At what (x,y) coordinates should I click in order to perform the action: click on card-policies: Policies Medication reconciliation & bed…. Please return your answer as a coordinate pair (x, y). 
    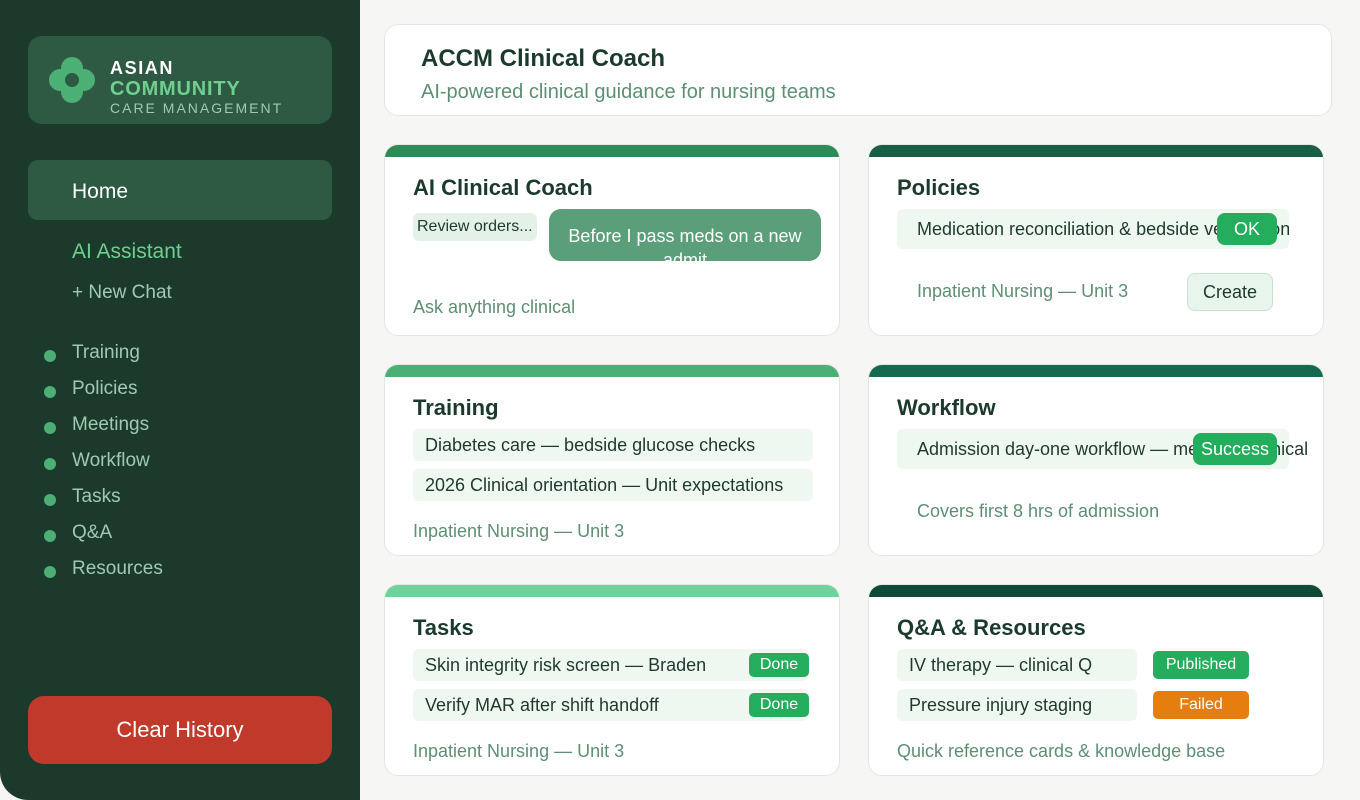
    Looking at the image, I should click on (1096, 240).